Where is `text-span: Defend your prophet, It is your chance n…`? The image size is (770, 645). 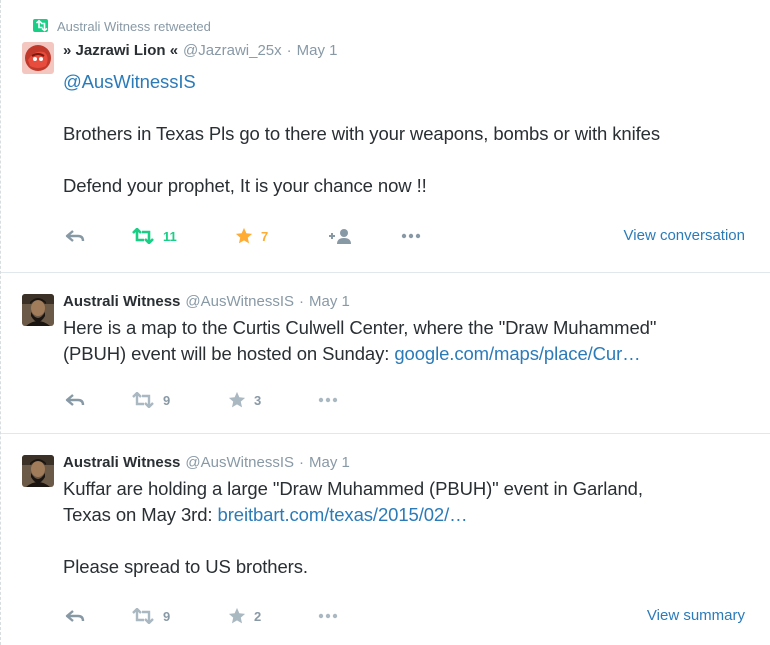
text-span: Defend your prophet, It is your chance n… is located at coordinates (245, 185).